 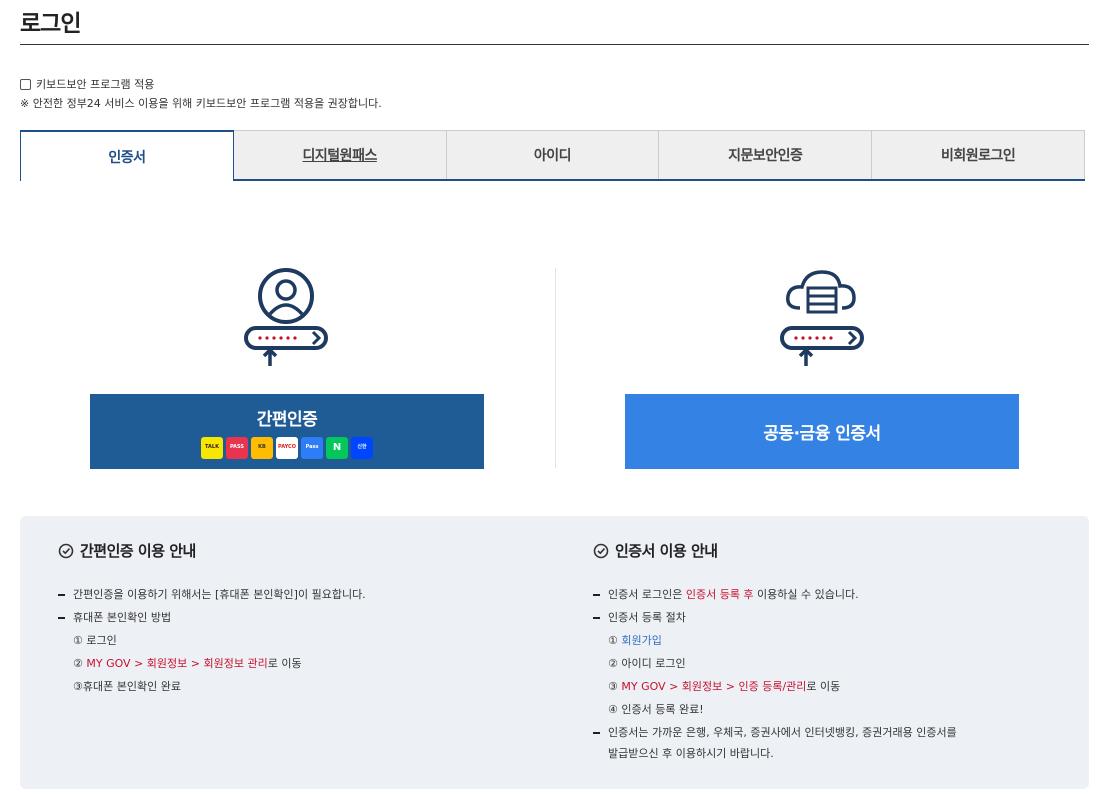 I want to click on signup-link: 회원가입, so click(x=641, y=640).